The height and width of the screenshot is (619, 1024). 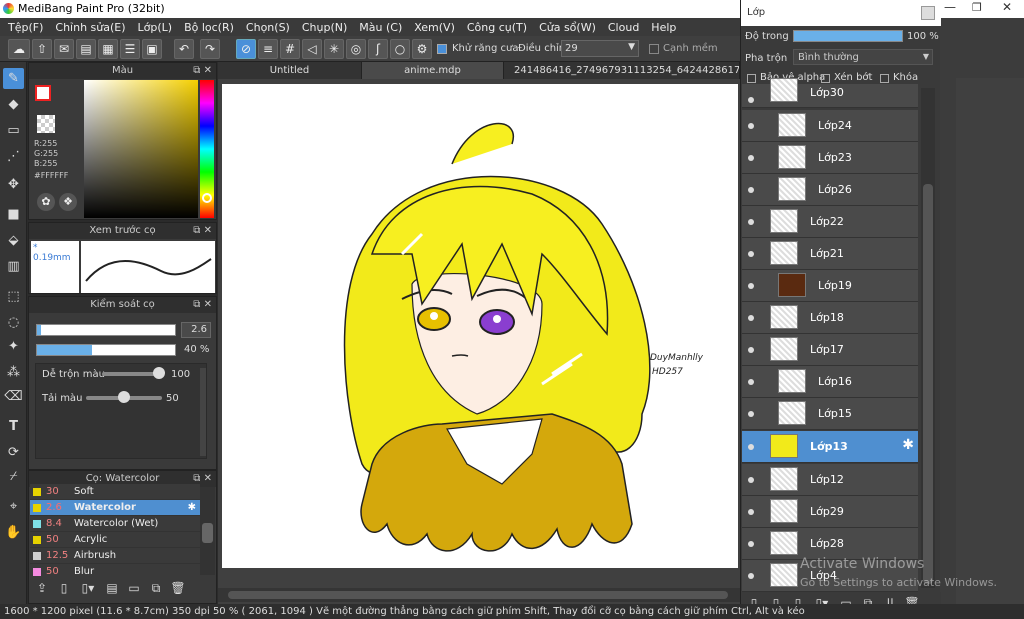 I want to click on upload-icon: ⇧, so click(x=42, y=49).